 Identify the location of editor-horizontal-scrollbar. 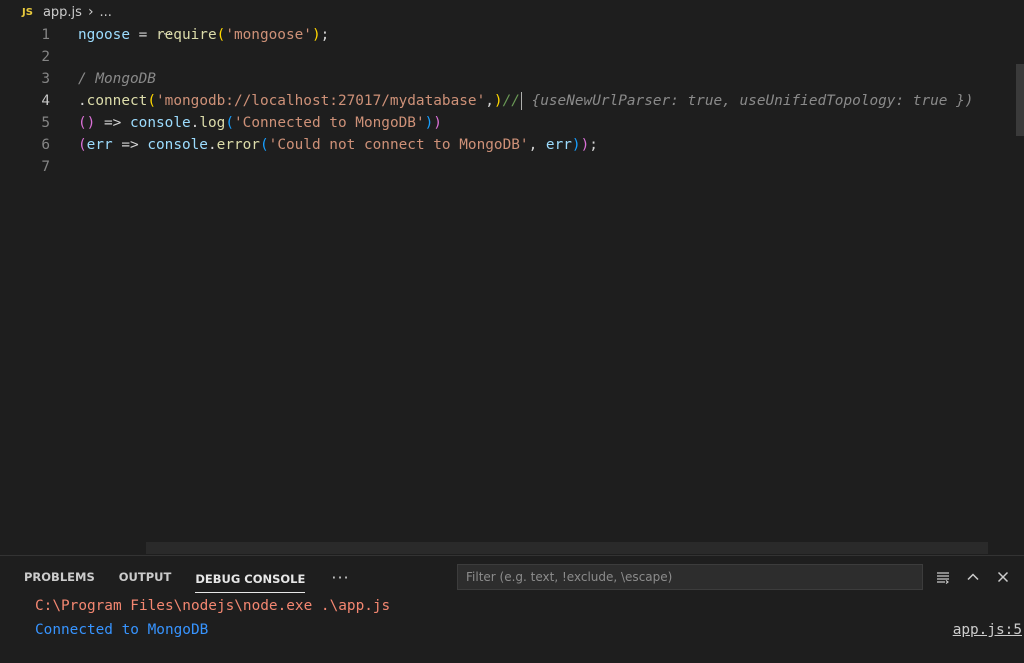
(567, 548).